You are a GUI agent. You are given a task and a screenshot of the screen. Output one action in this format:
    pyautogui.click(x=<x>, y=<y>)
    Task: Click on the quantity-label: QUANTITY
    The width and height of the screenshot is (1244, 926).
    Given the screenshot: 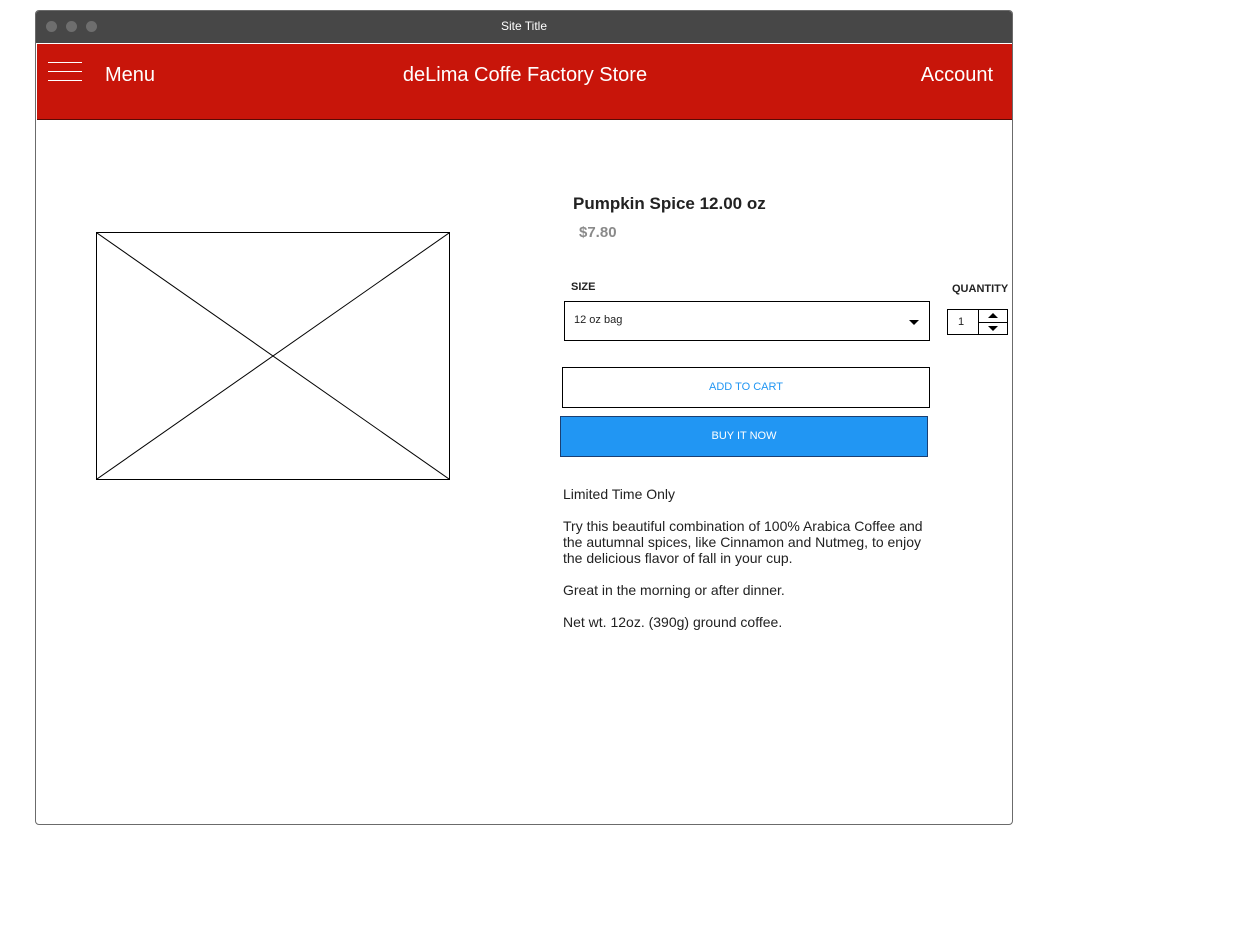 What is the action you would take?
    pyautogui.click(x=980, y=289)
    